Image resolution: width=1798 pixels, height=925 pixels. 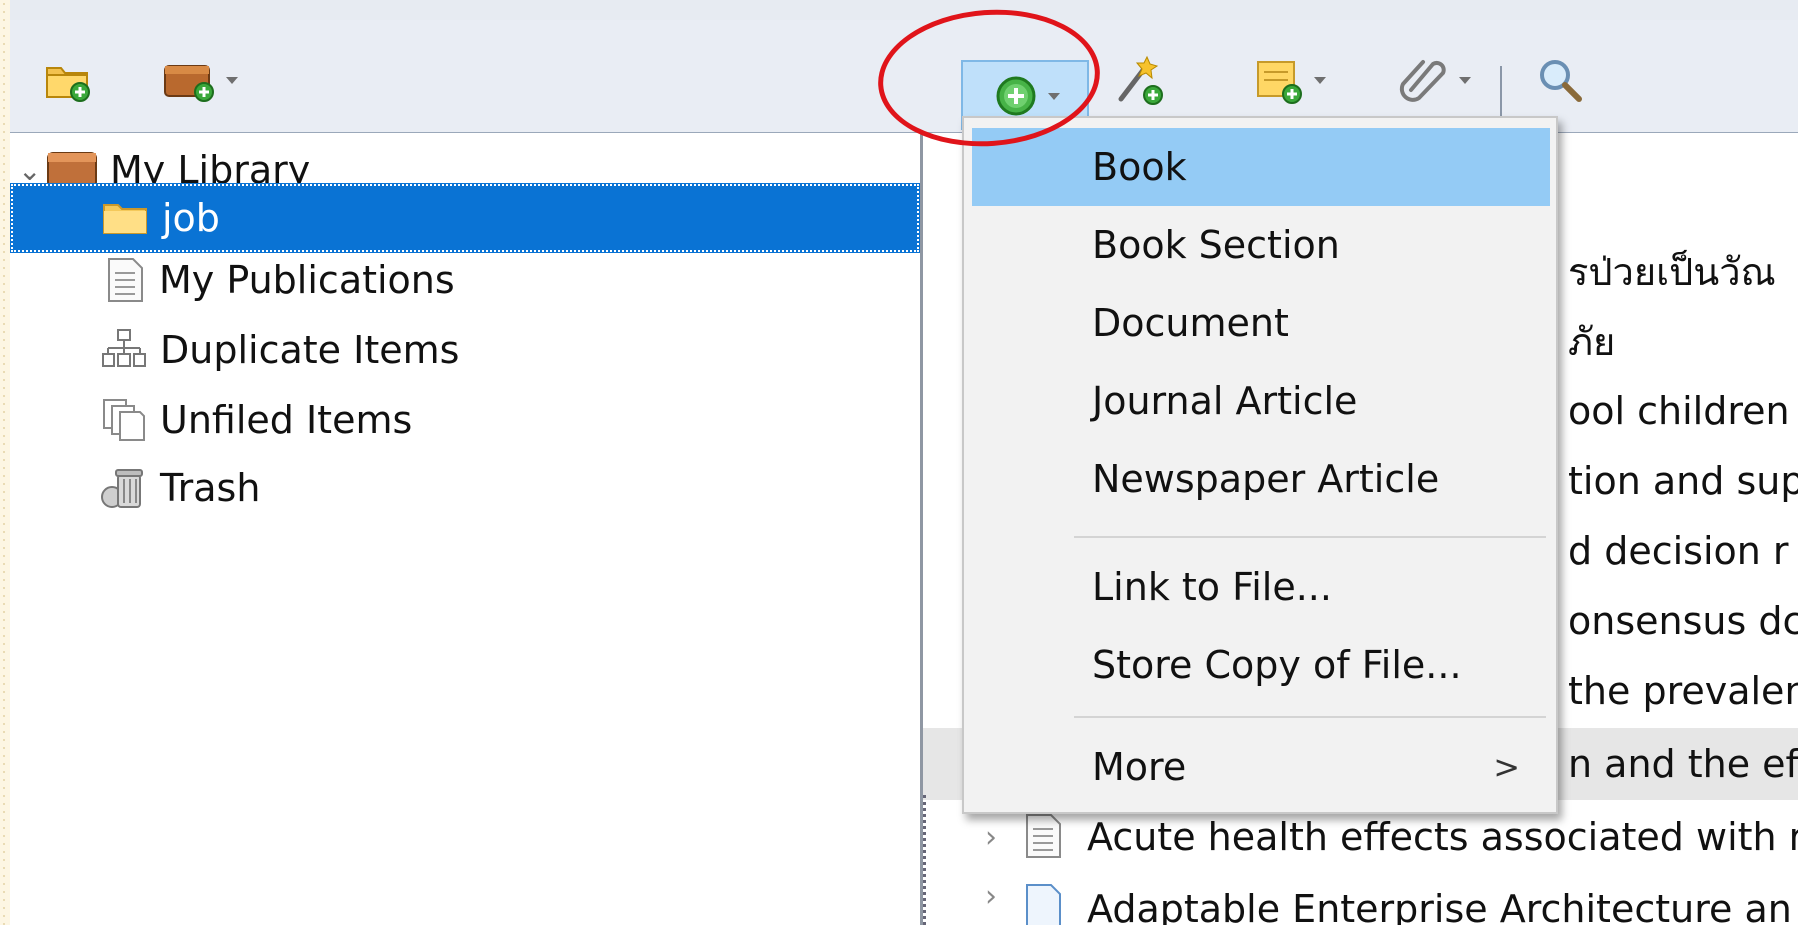 What do you see at coordinates (904, 10) in the screenshot?
I see `slide-caption-strip` at bounding box center [904, 10].